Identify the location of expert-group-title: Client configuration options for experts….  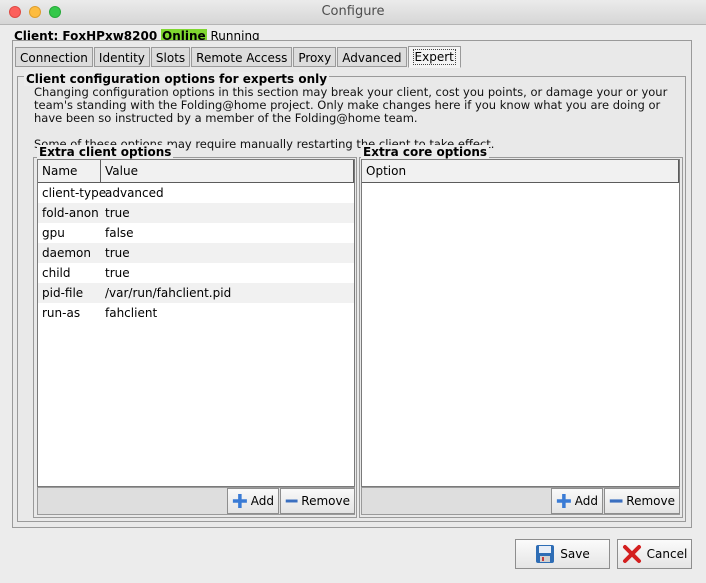
(177, 79).